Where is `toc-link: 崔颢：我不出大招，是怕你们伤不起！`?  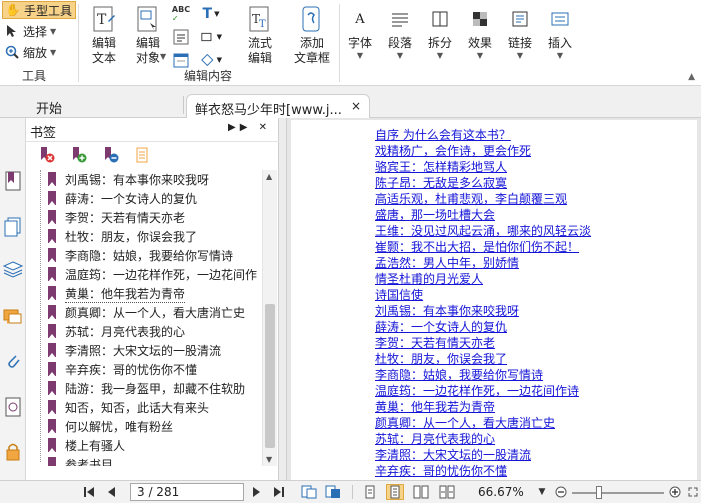 toc-link: 崔颢：我不出大招，是怕你们伤不起！ is located at coordinates (477, 246).